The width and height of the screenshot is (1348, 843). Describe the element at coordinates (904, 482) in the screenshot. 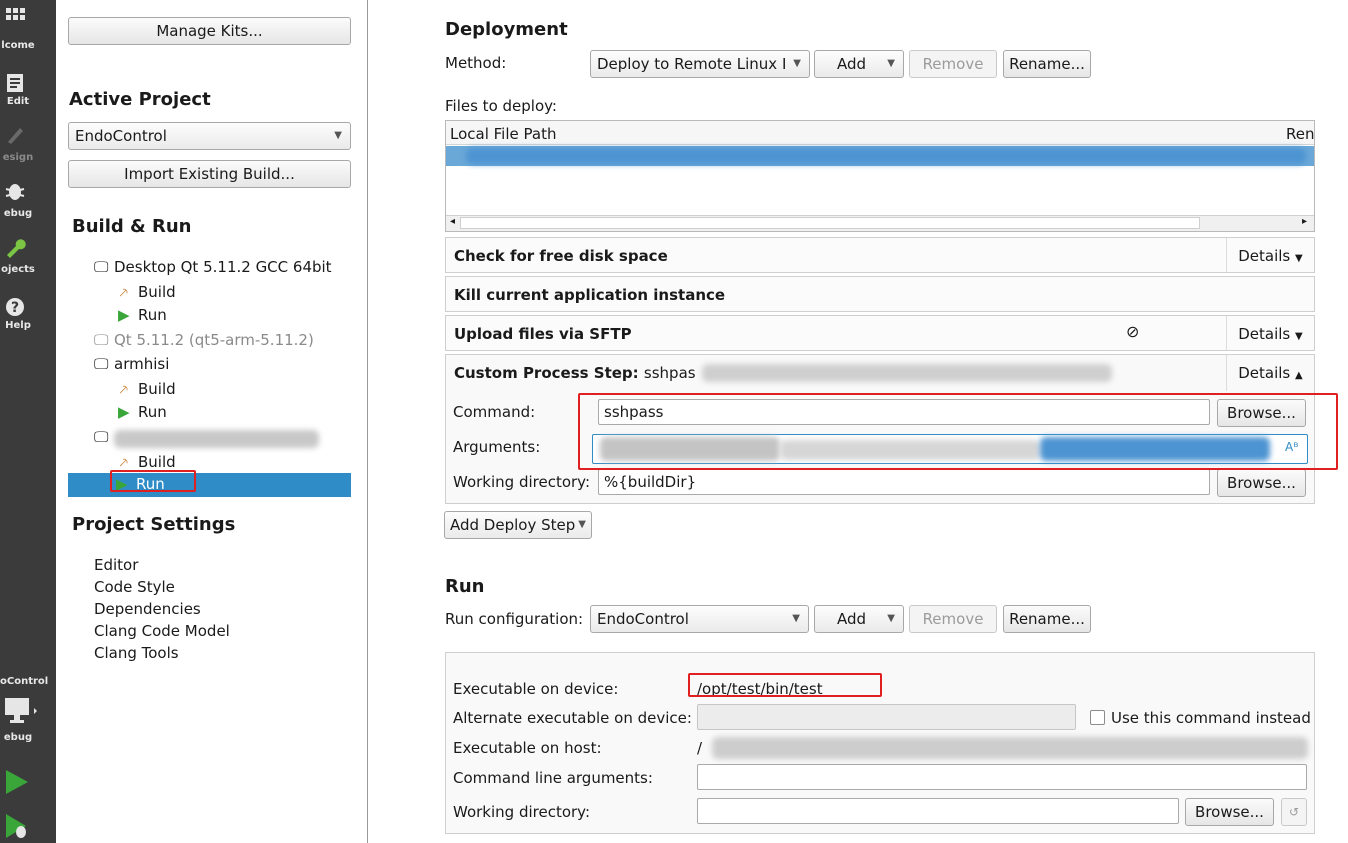

I see `working-directory-field: %{buildDir}` at that location.